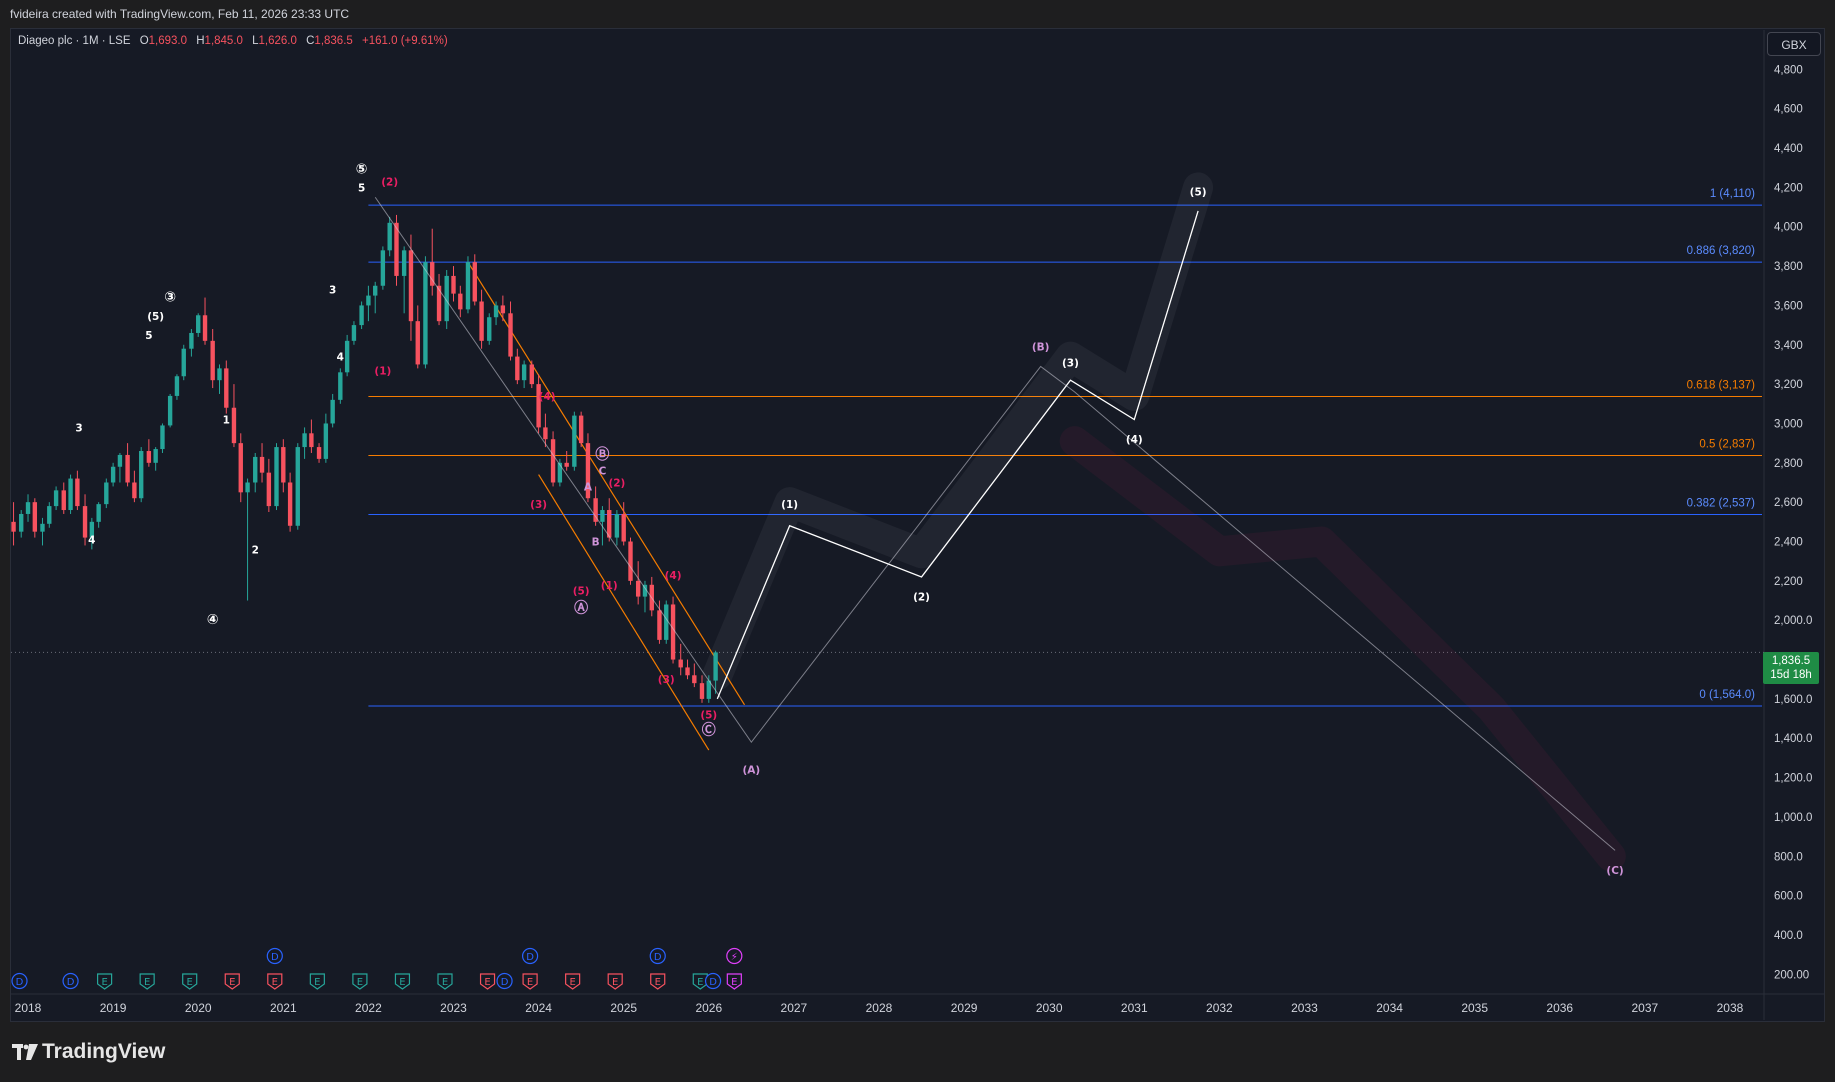 The height and width of the screenshot is (1082, 1835). Describe the element at coordinates (602, 454) in the screenshot. I see `wave-label: Ⓑ` at that location.